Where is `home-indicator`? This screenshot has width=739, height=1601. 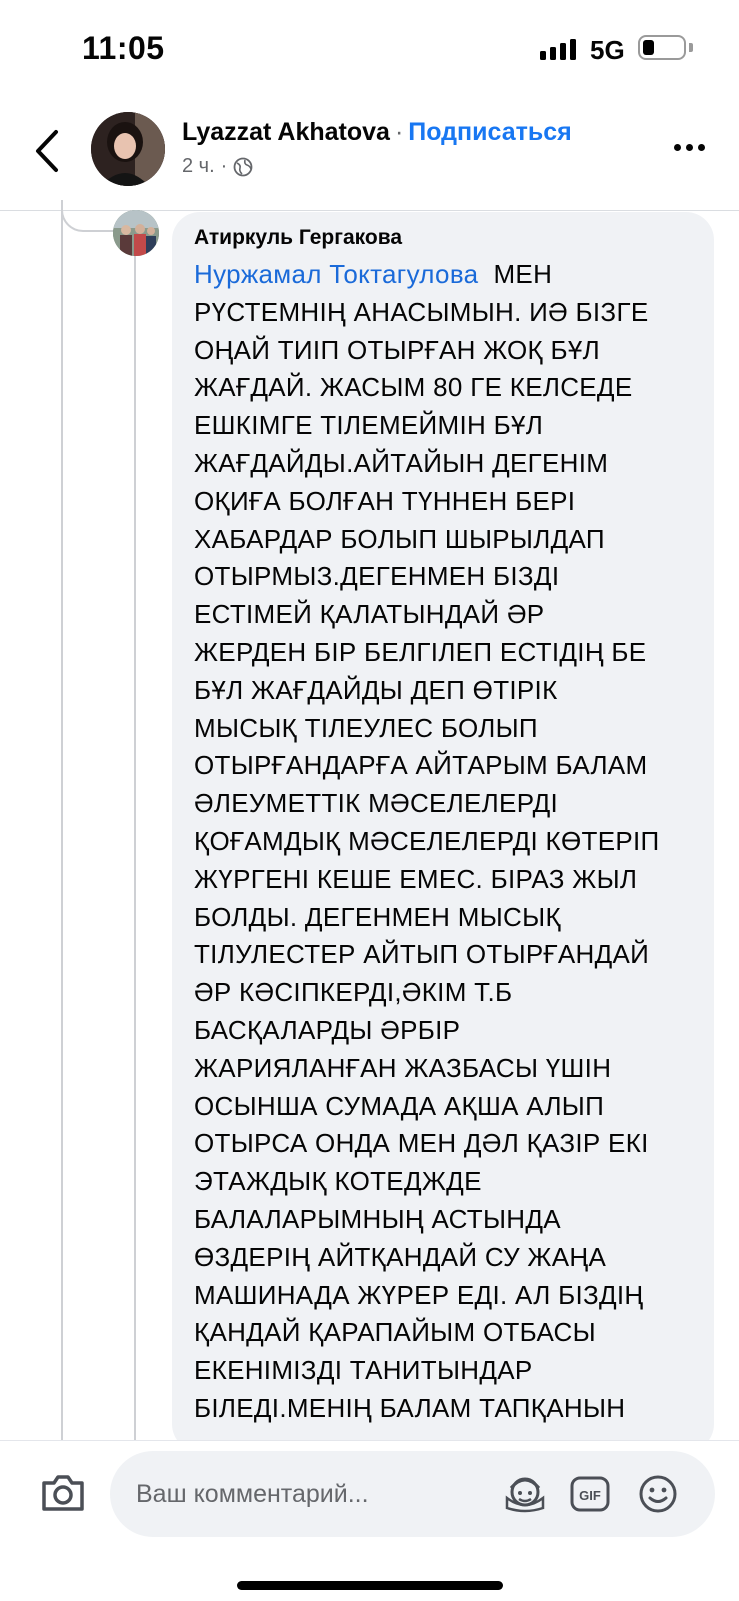
home-indicator is located at coordinates (370, 1585).